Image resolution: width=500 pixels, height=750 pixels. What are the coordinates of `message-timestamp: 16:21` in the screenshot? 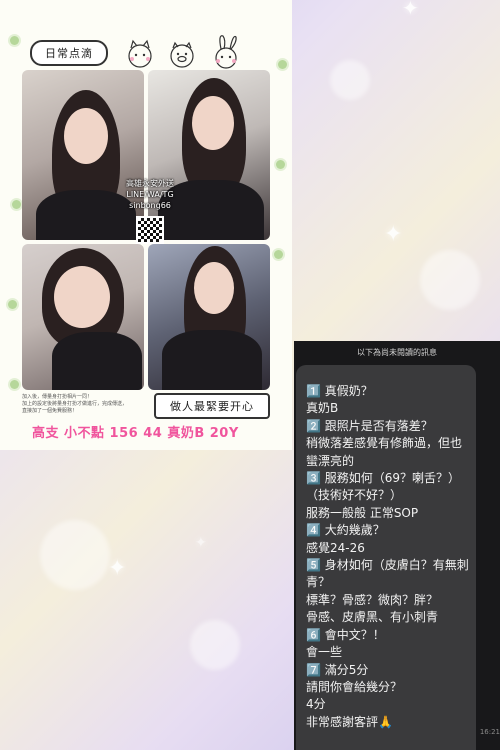 It's located at (489, 732).